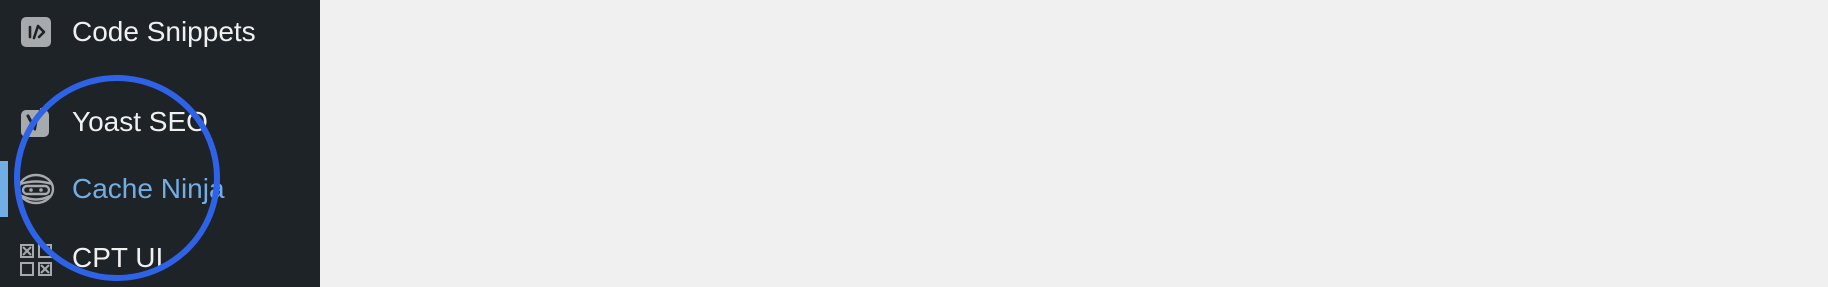  What do you see at coordinates (36, 32) in the screenshot?
I see `code-snippets-icon` at bounding box center [36, 32].